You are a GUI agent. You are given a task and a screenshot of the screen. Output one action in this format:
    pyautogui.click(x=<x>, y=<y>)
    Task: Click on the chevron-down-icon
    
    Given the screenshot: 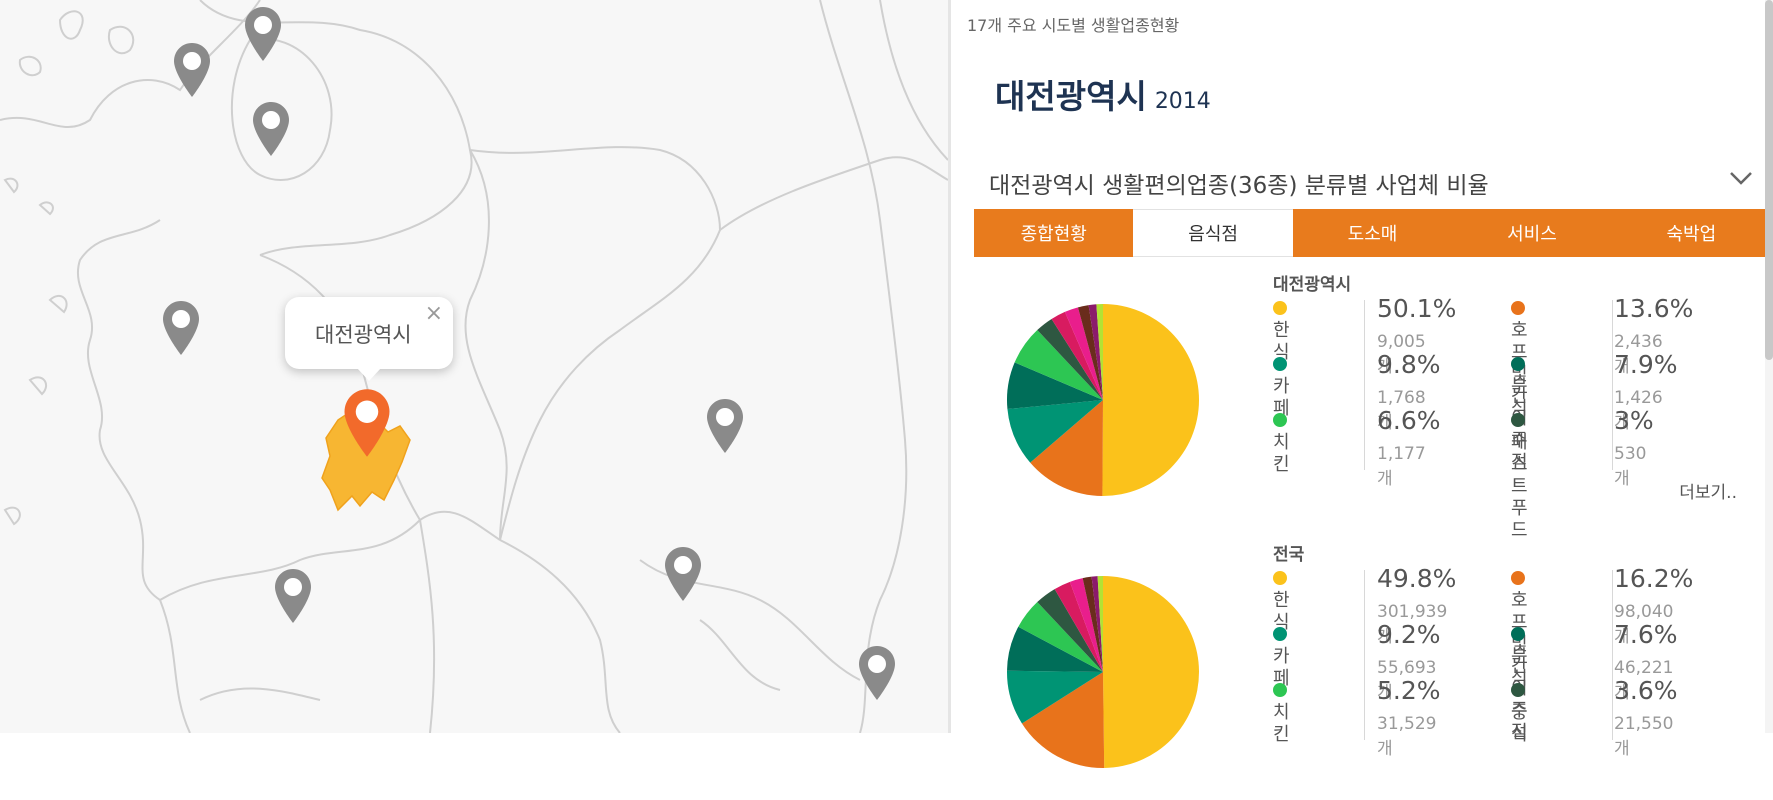 What is the action you would take?
    pyautogui.click(x=1741, y=178)
    